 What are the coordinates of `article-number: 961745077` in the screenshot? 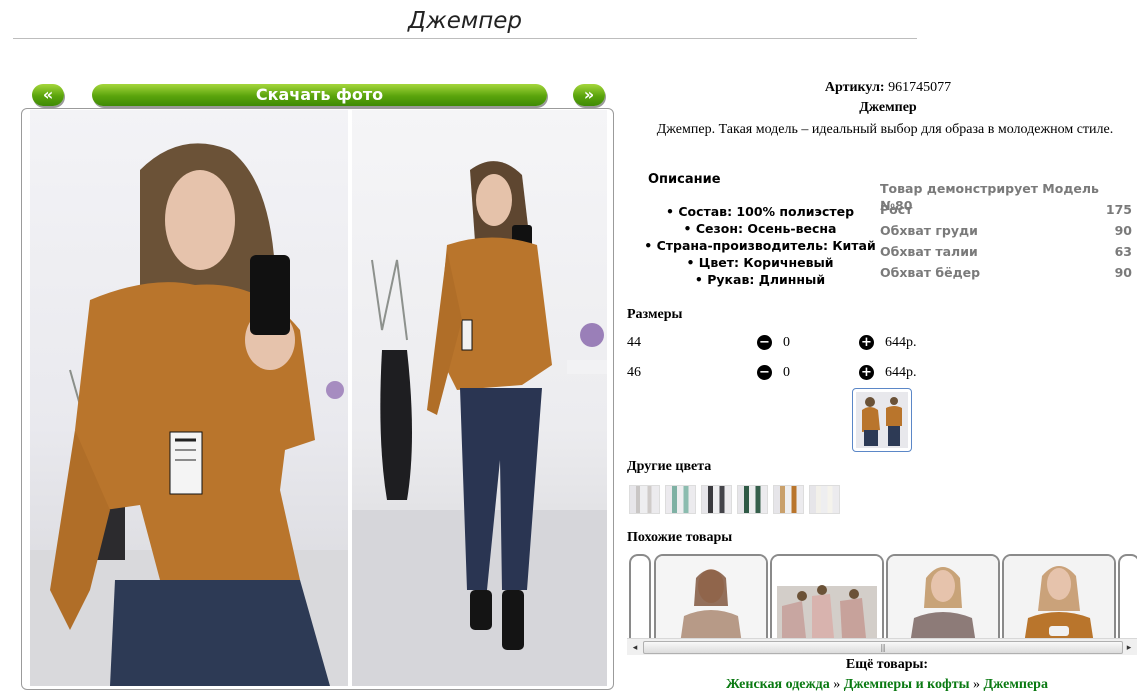 It's located at (920, 87).